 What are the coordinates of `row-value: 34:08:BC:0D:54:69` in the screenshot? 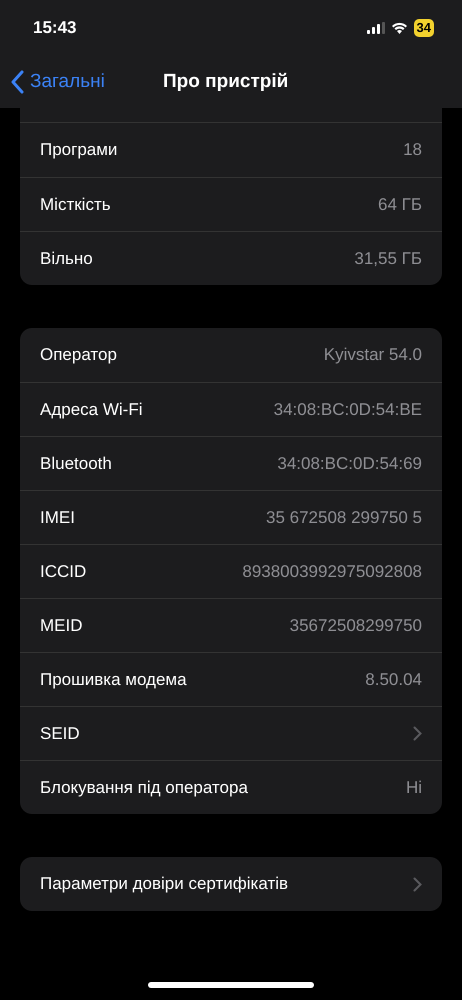 It's located at (349, 464).